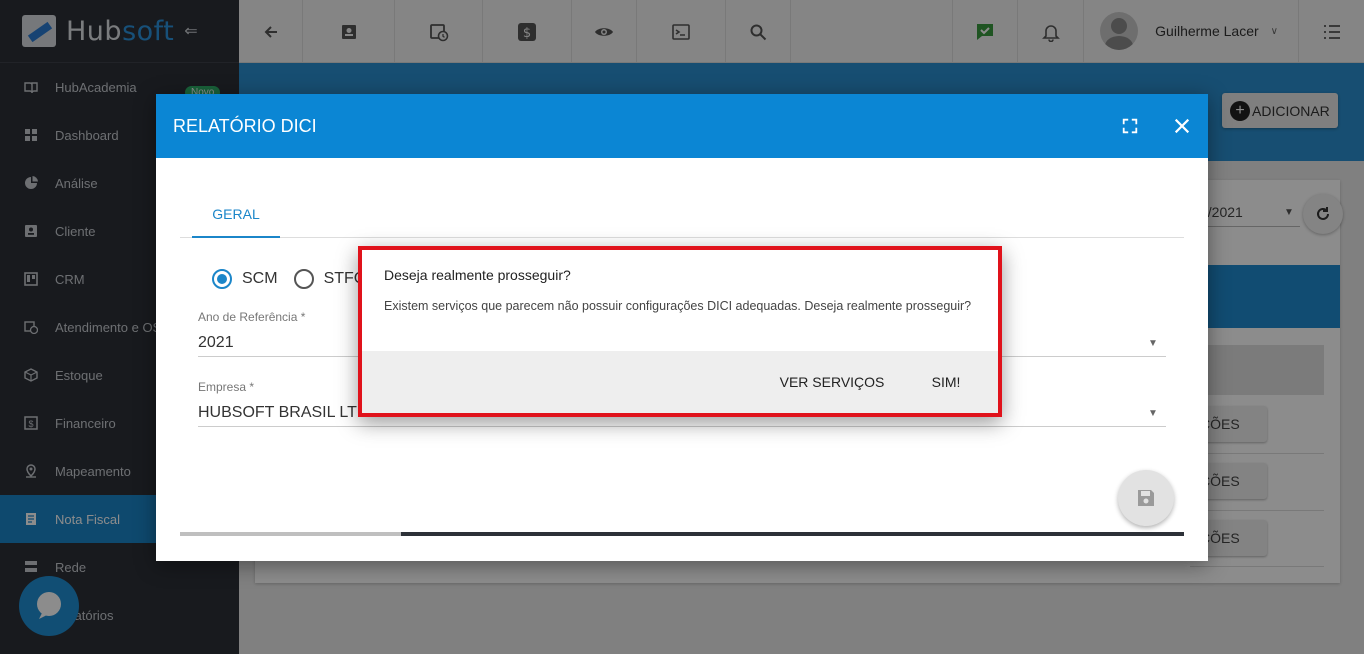 The image size is (1364, 654). What do you see at coordinates (682, 534) in the screenshot?
I see `progress-bar` at bounding box center [682, 534].